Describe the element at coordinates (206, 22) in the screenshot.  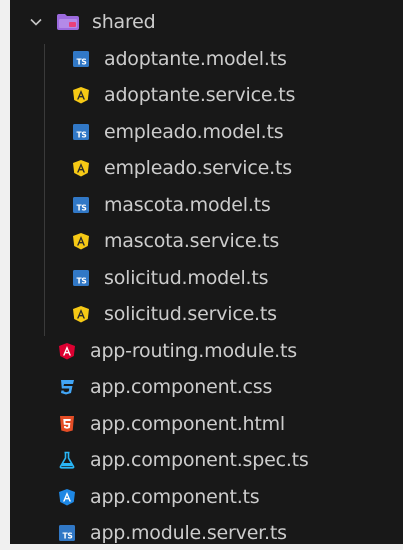
I see `folder-shared: shared` at that location.